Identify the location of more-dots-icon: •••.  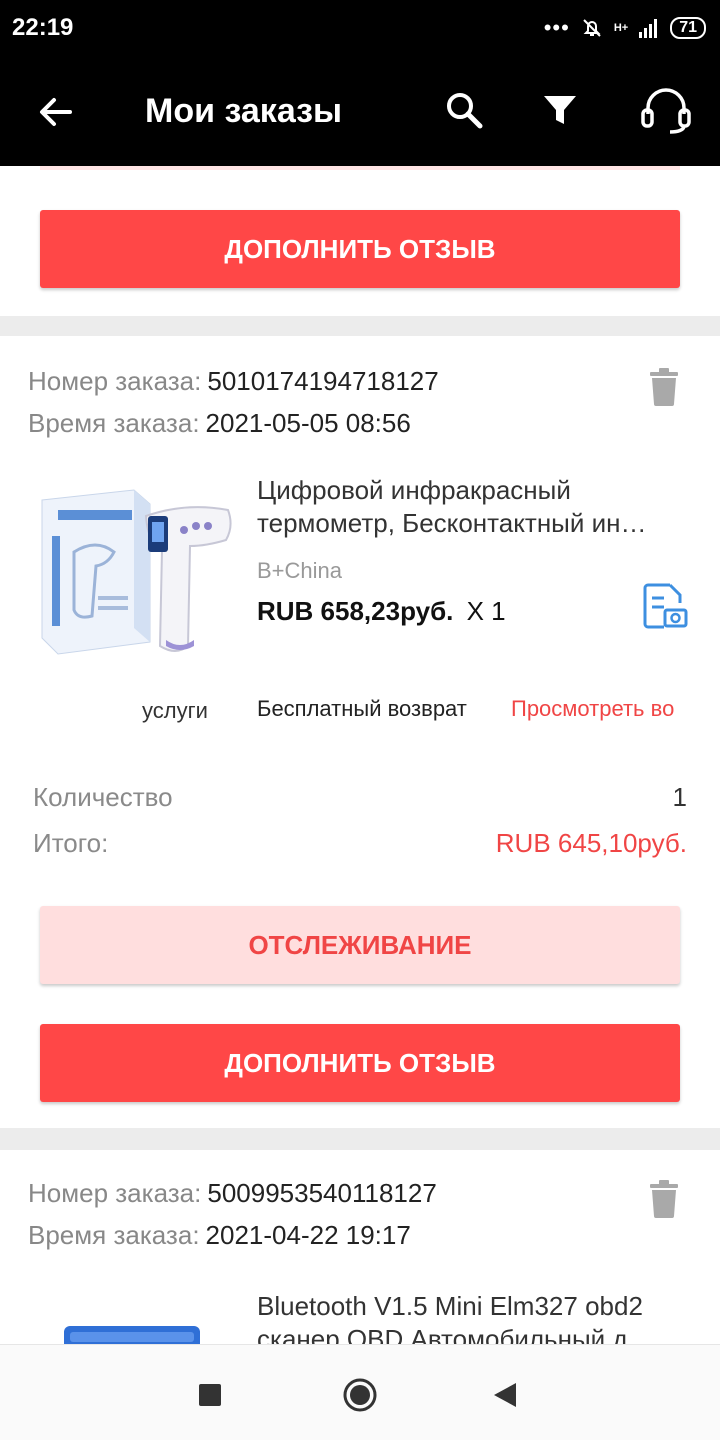
(556, 27).